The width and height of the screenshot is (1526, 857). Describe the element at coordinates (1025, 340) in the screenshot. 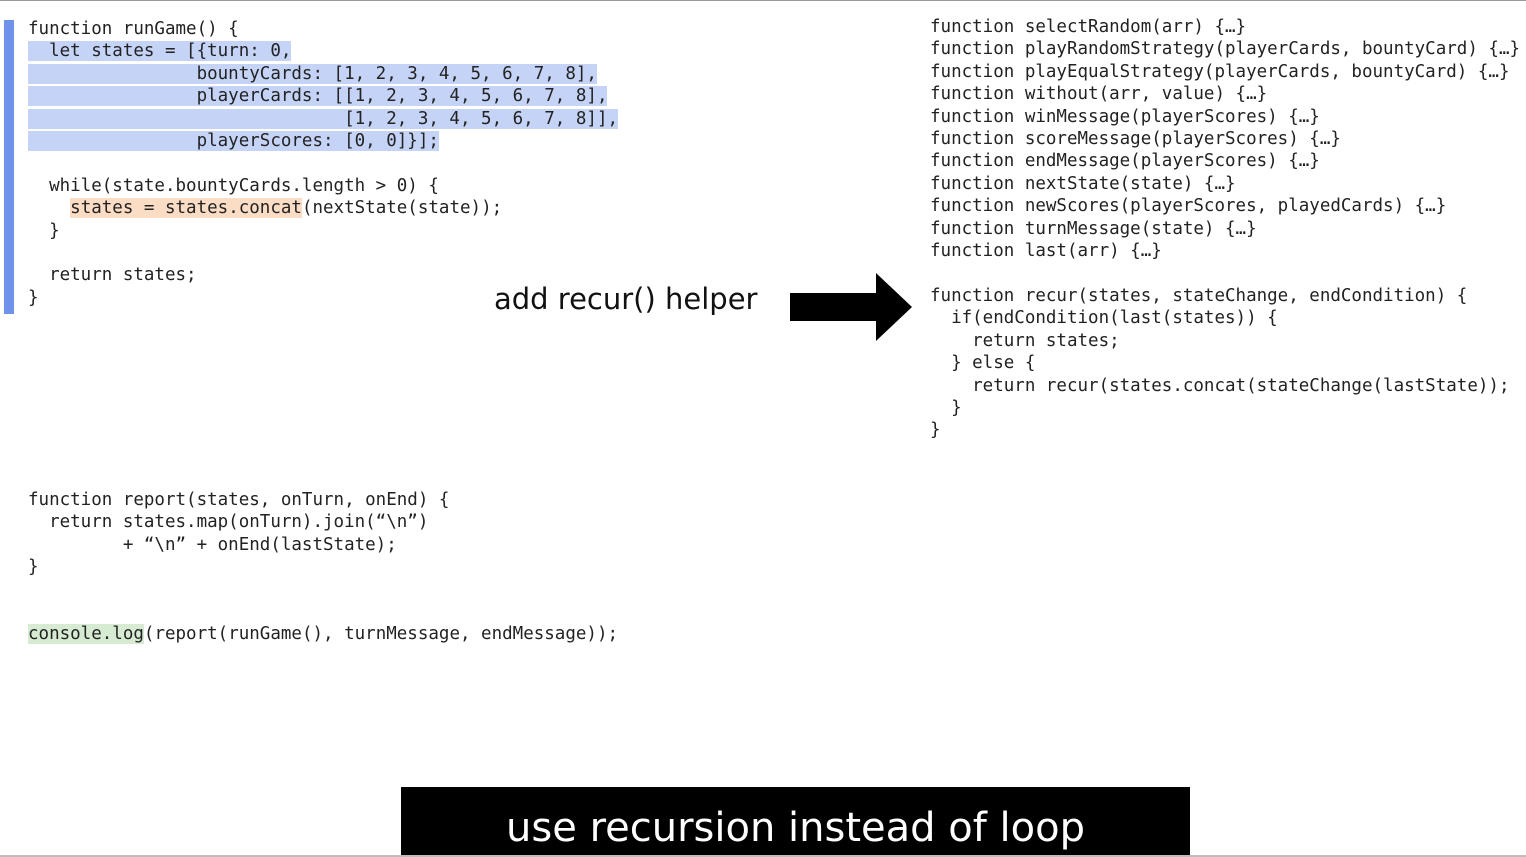

I see `code-line: return states;` at that location.